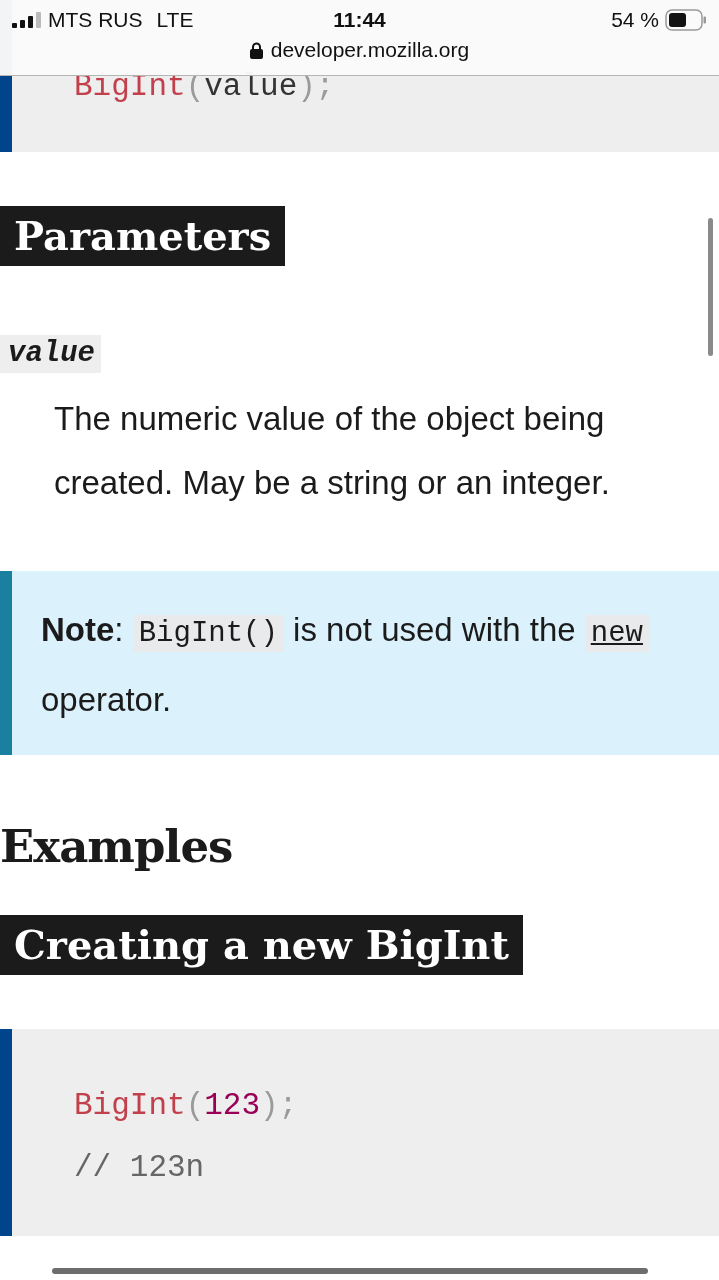  What do you see at coordinates (350, 1271) in the screenshot?
I see `home-indicator` at bounding box center [350, 1271].